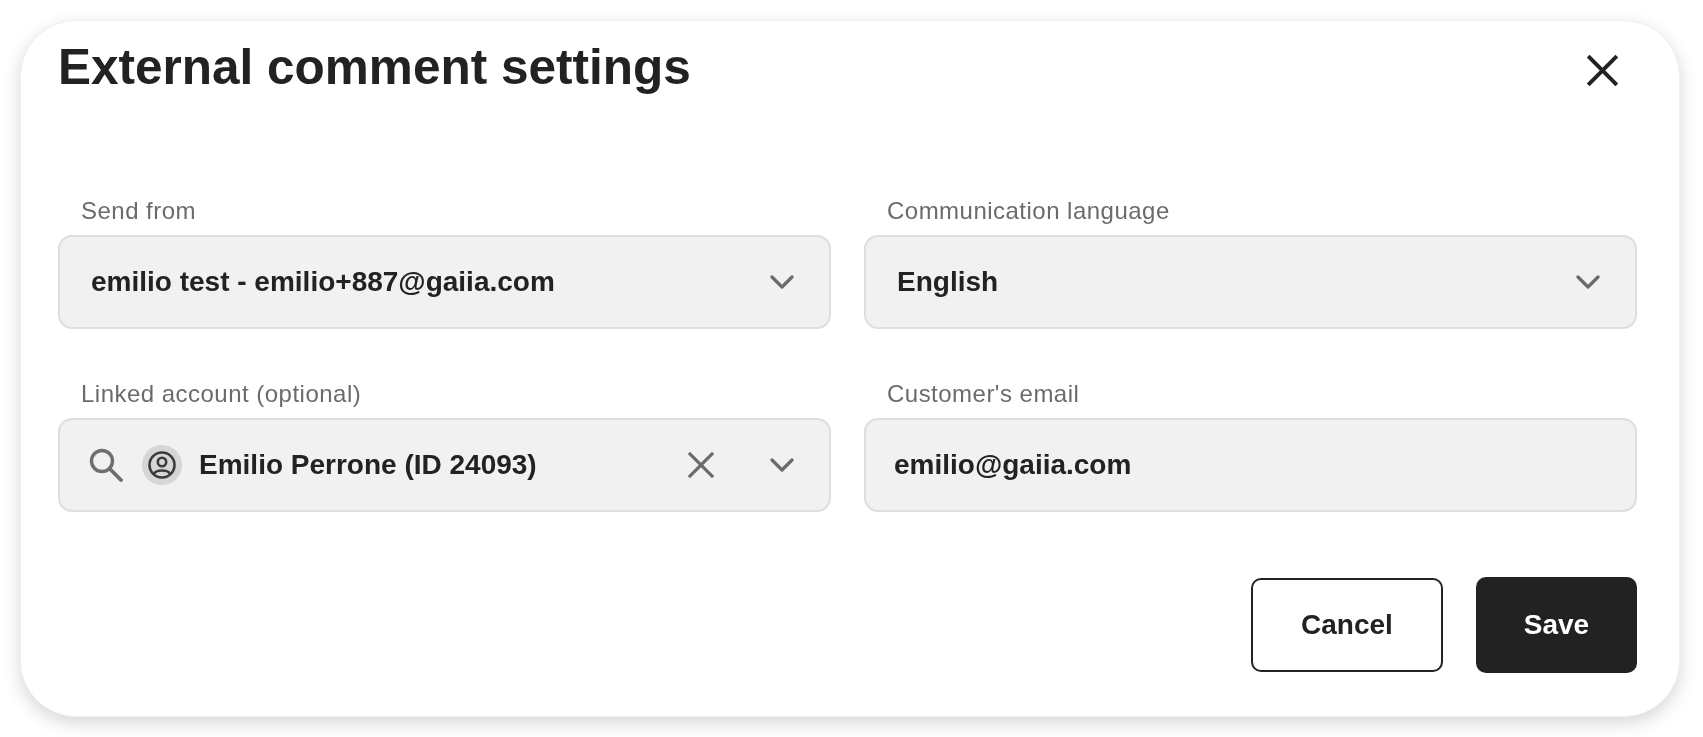 Image resolution: width=1703 pixels, height=737 pixels. What do you see at coordinates (444, 282) in the screenshot?
I see `dropdown-field: emilio test - emilio+887@gaiia.com` at bounding box center [444, 282].